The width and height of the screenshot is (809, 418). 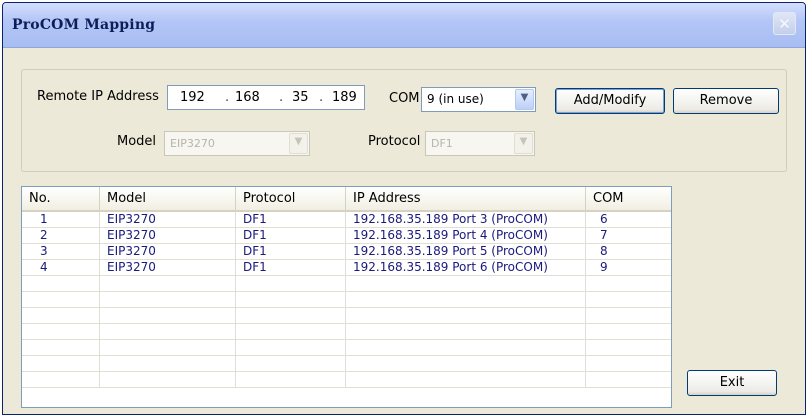 I want to click on cell-no: 1, so click(x=61, y=219).